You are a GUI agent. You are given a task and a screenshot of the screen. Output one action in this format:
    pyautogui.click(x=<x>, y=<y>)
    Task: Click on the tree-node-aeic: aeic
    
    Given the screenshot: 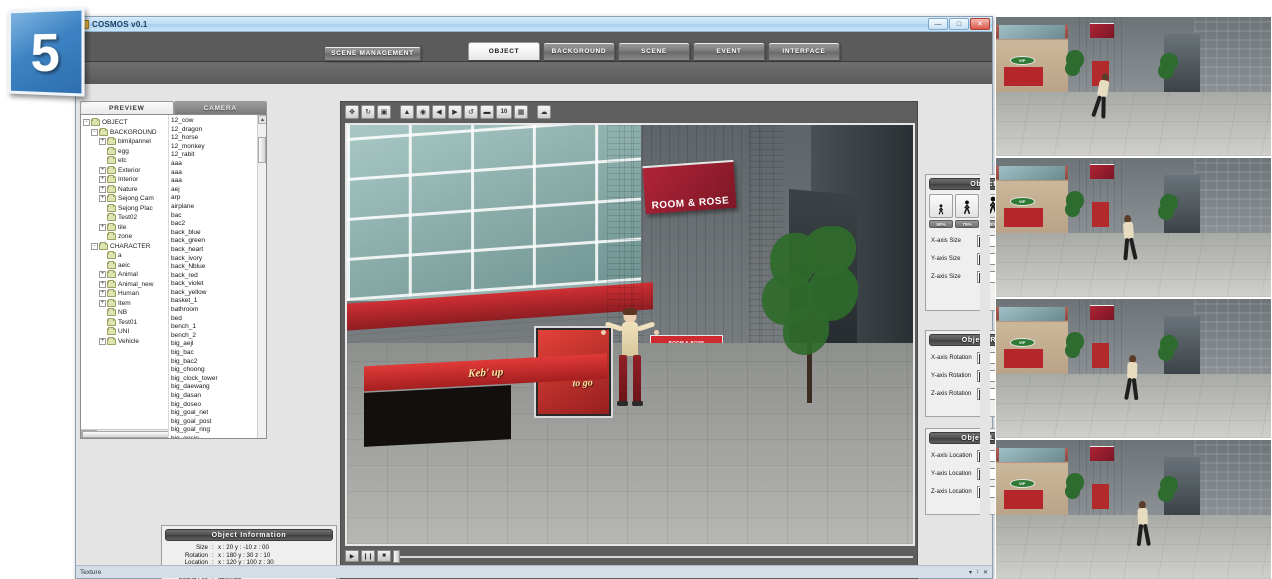 What is the action you would take?
    pyautogui.click(x=125, y=265)
    